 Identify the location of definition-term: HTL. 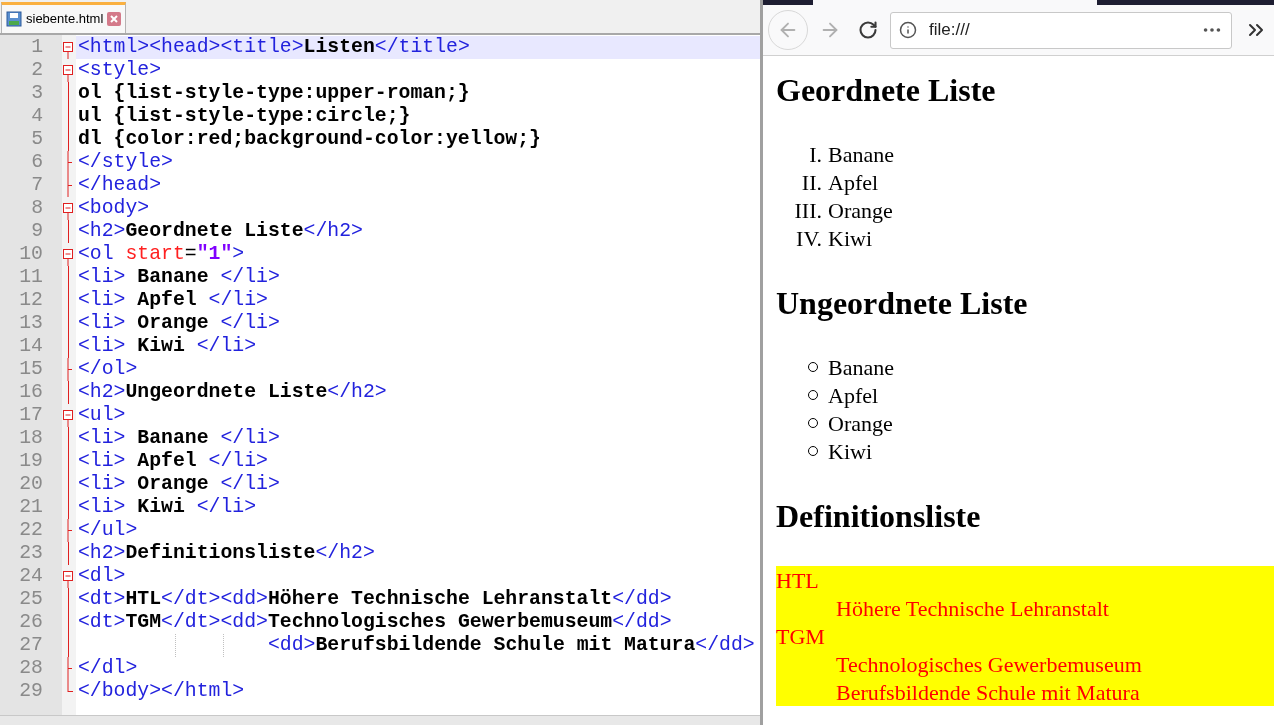
(797, 580).